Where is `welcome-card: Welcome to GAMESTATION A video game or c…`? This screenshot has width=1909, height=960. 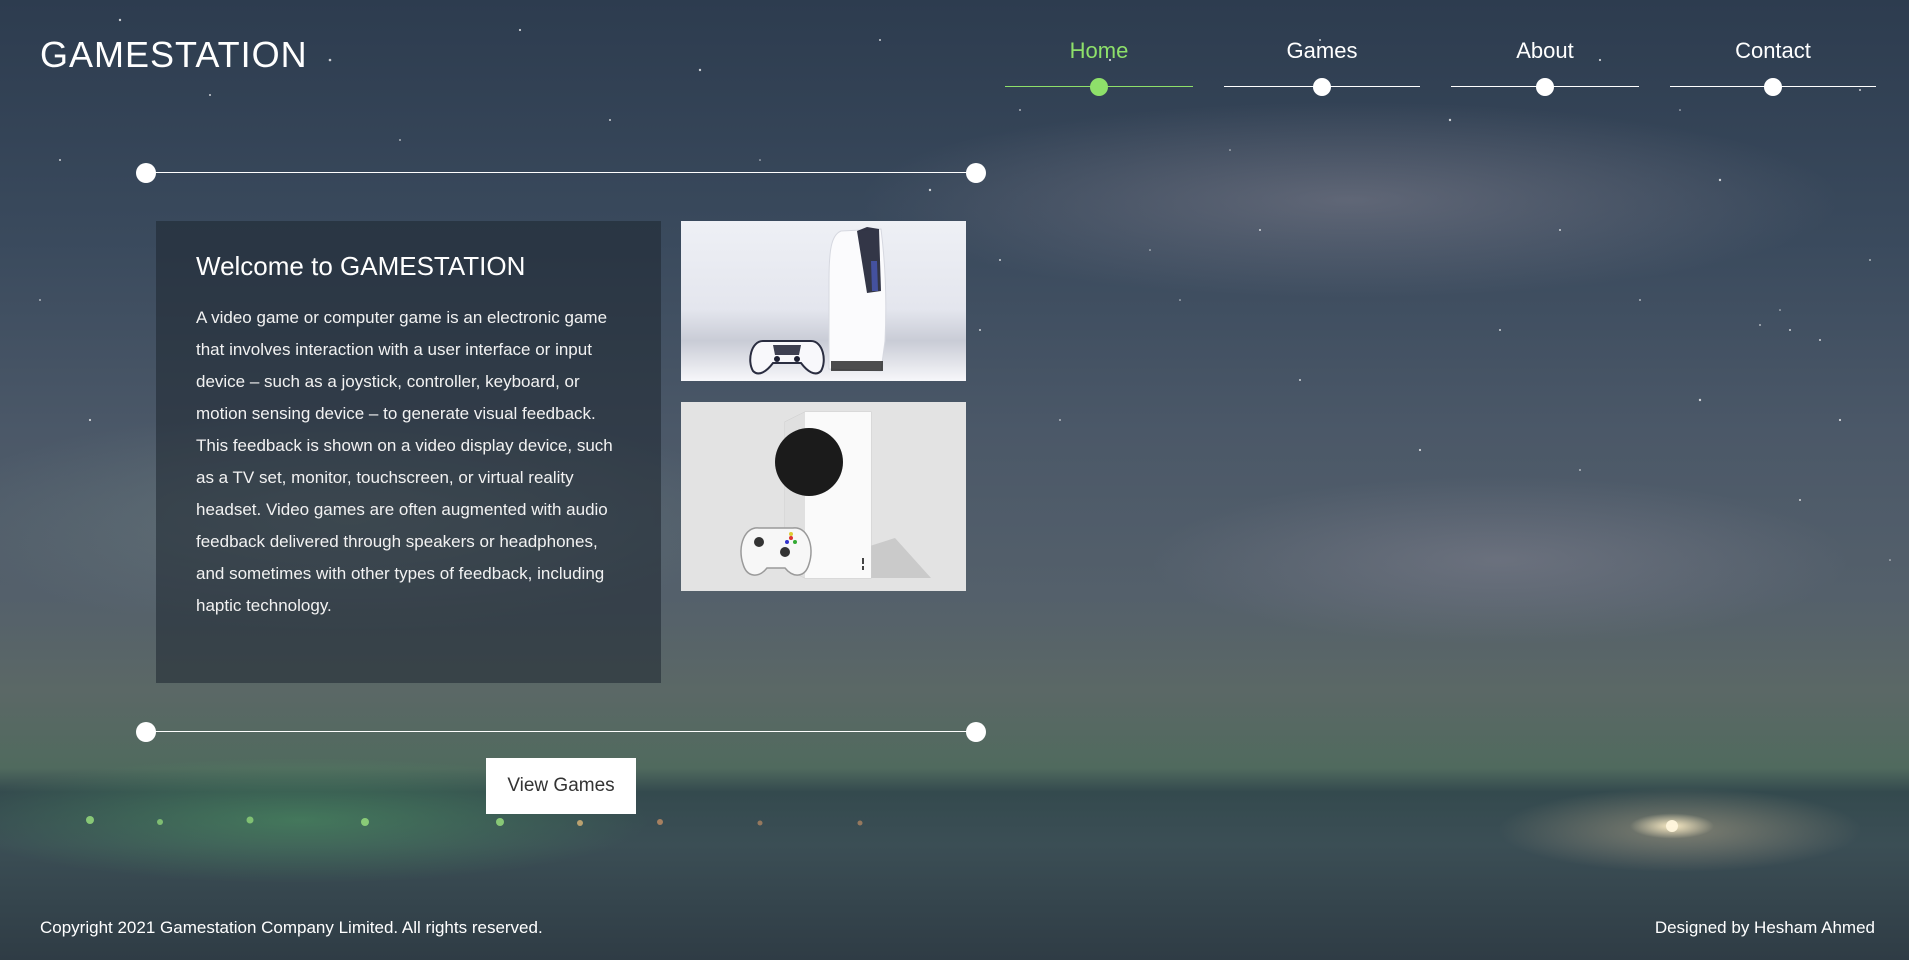
welcome-card: Welcome to GAMESTATION A video game or c… is located at coordinates (408, 452).